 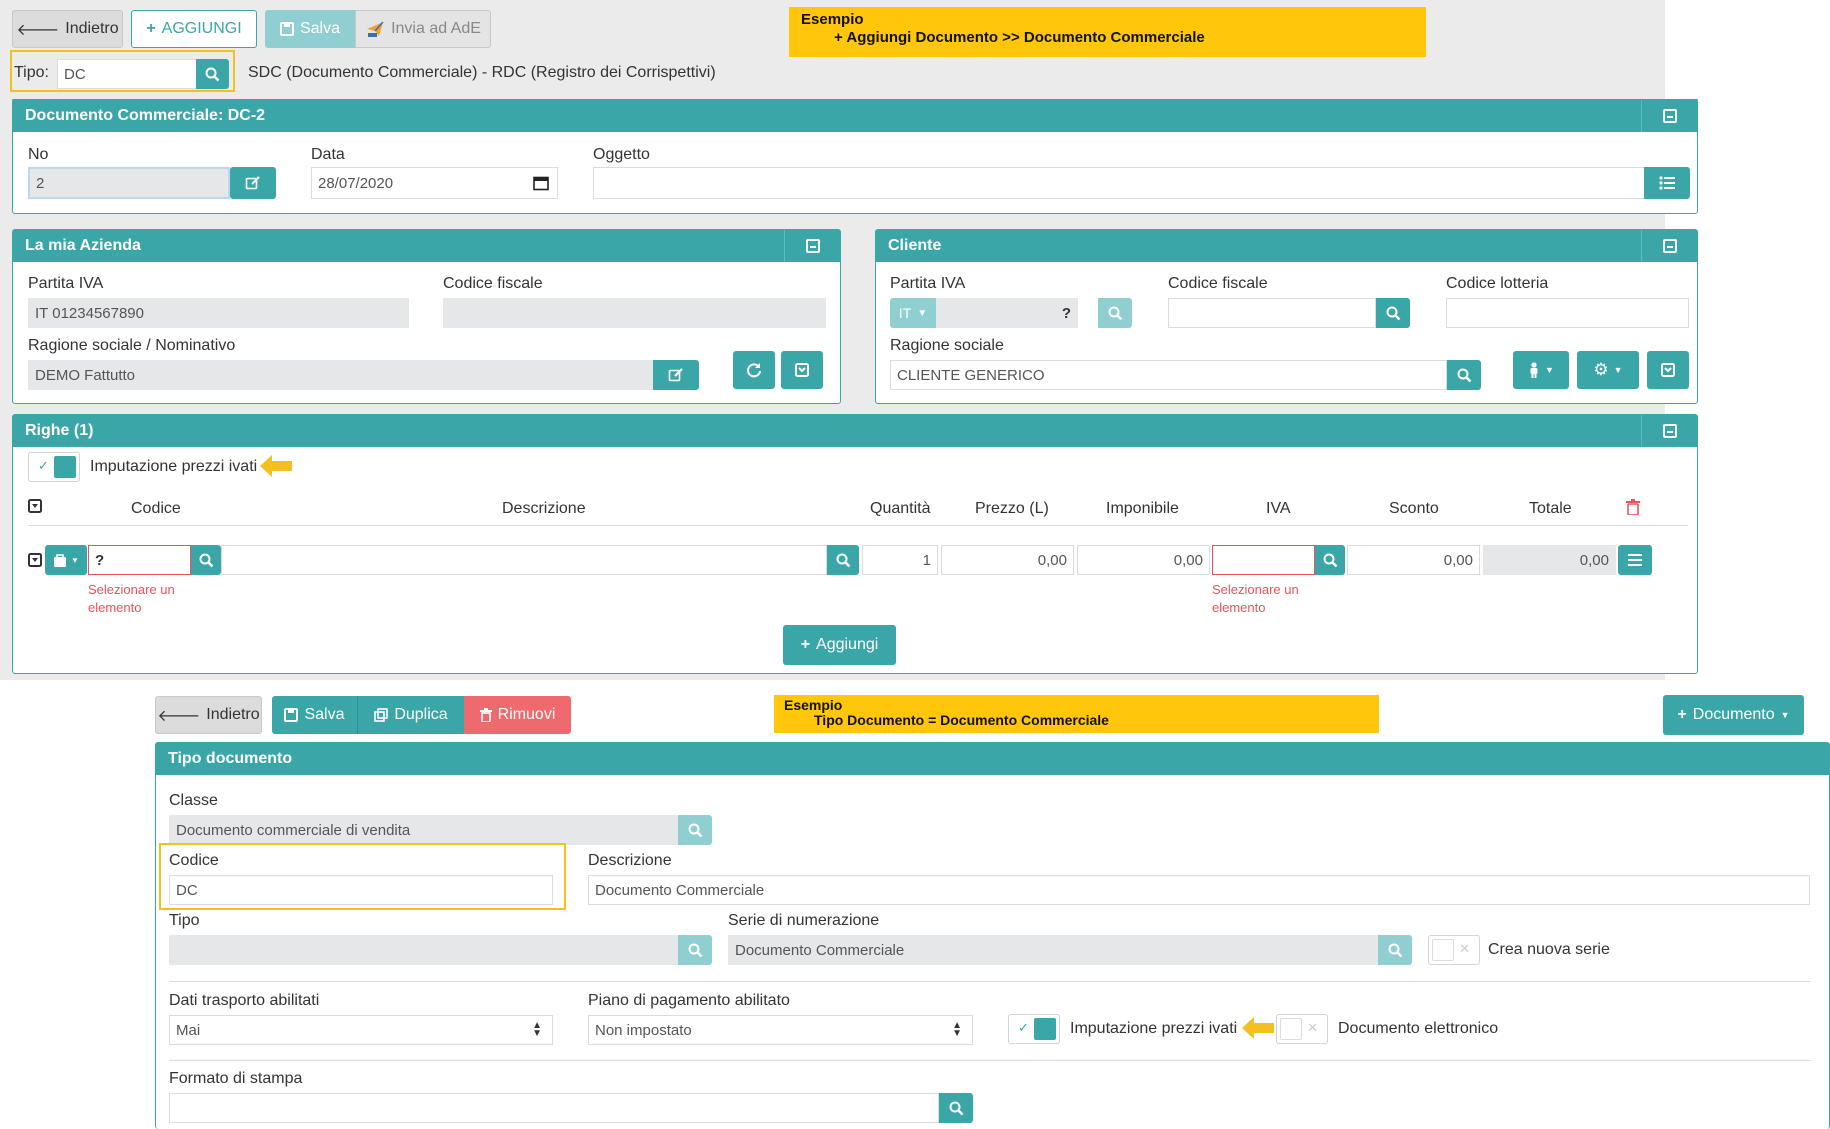 What do you see at coordinates (524, 560) in the screenshot?
I see `descrizione-input` at bounding box center [524, 560].